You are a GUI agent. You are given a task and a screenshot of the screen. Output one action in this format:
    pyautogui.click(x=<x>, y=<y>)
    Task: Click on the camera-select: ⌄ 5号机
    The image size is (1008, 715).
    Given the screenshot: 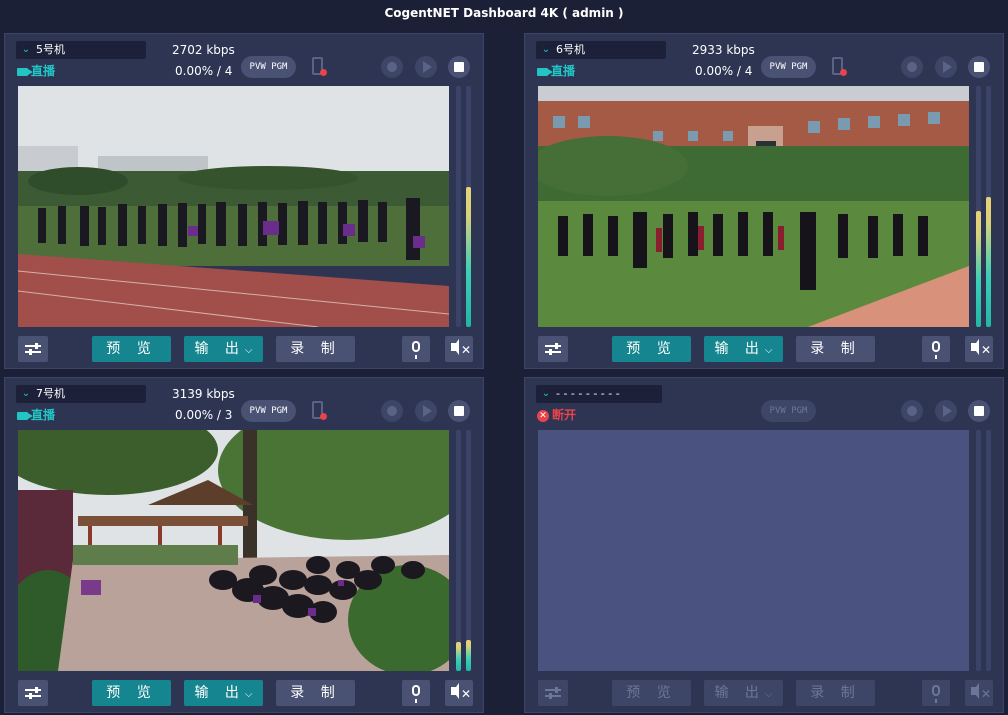 What is the action you would take?
    pyautogui.click(x=81, y=50)
    